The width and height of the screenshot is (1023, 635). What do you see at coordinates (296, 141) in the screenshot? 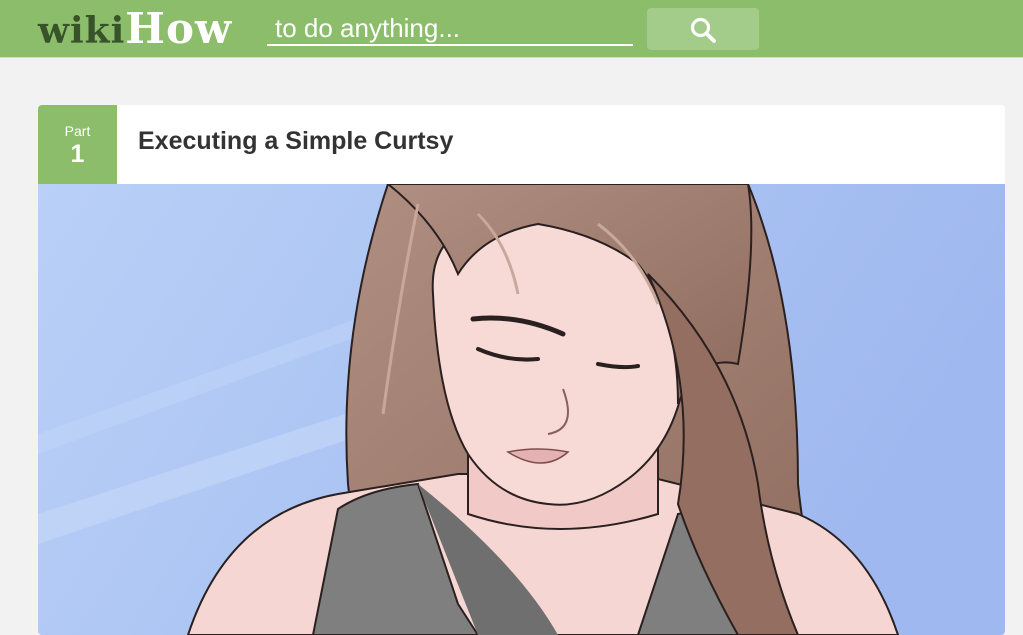
I see `section-title: Executing a Simple Curtsy` at bounding box center [296, 141].